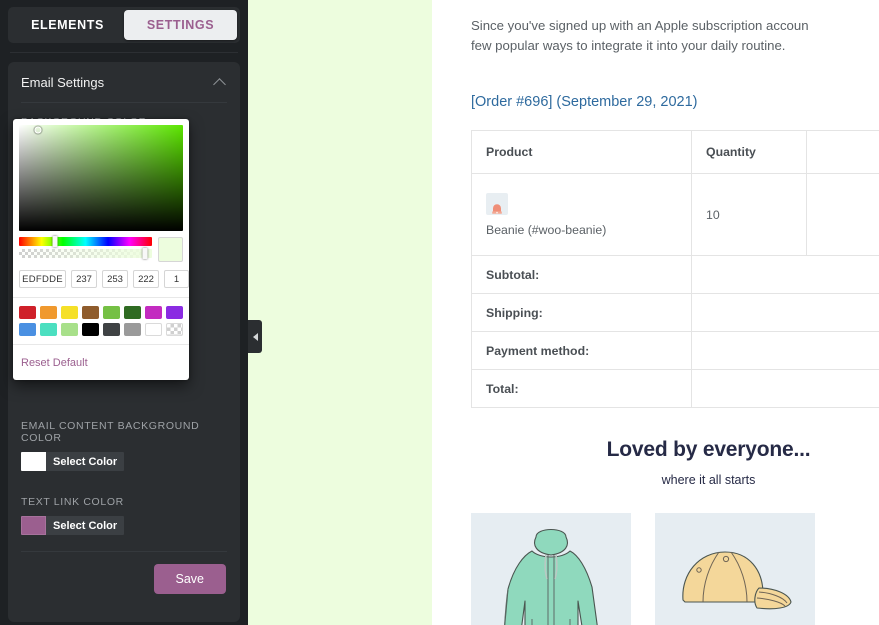 The width and height of the screenshot is (879, 625). Describe the element at coordinates (101, 362) in the screenshot. I see `reset-row: Reset Default` at that location.